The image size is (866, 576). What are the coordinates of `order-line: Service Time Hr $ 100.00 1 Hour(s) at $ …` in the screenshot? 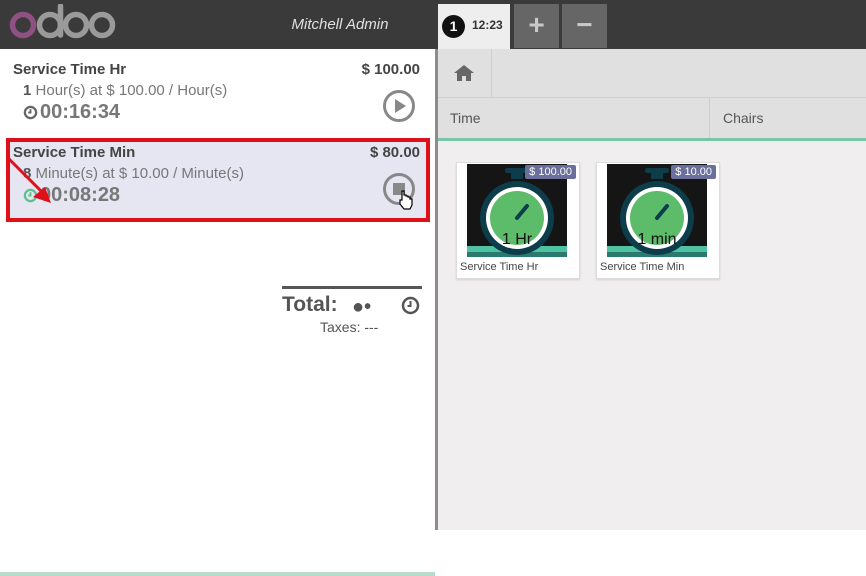 It's located at (218, 97).